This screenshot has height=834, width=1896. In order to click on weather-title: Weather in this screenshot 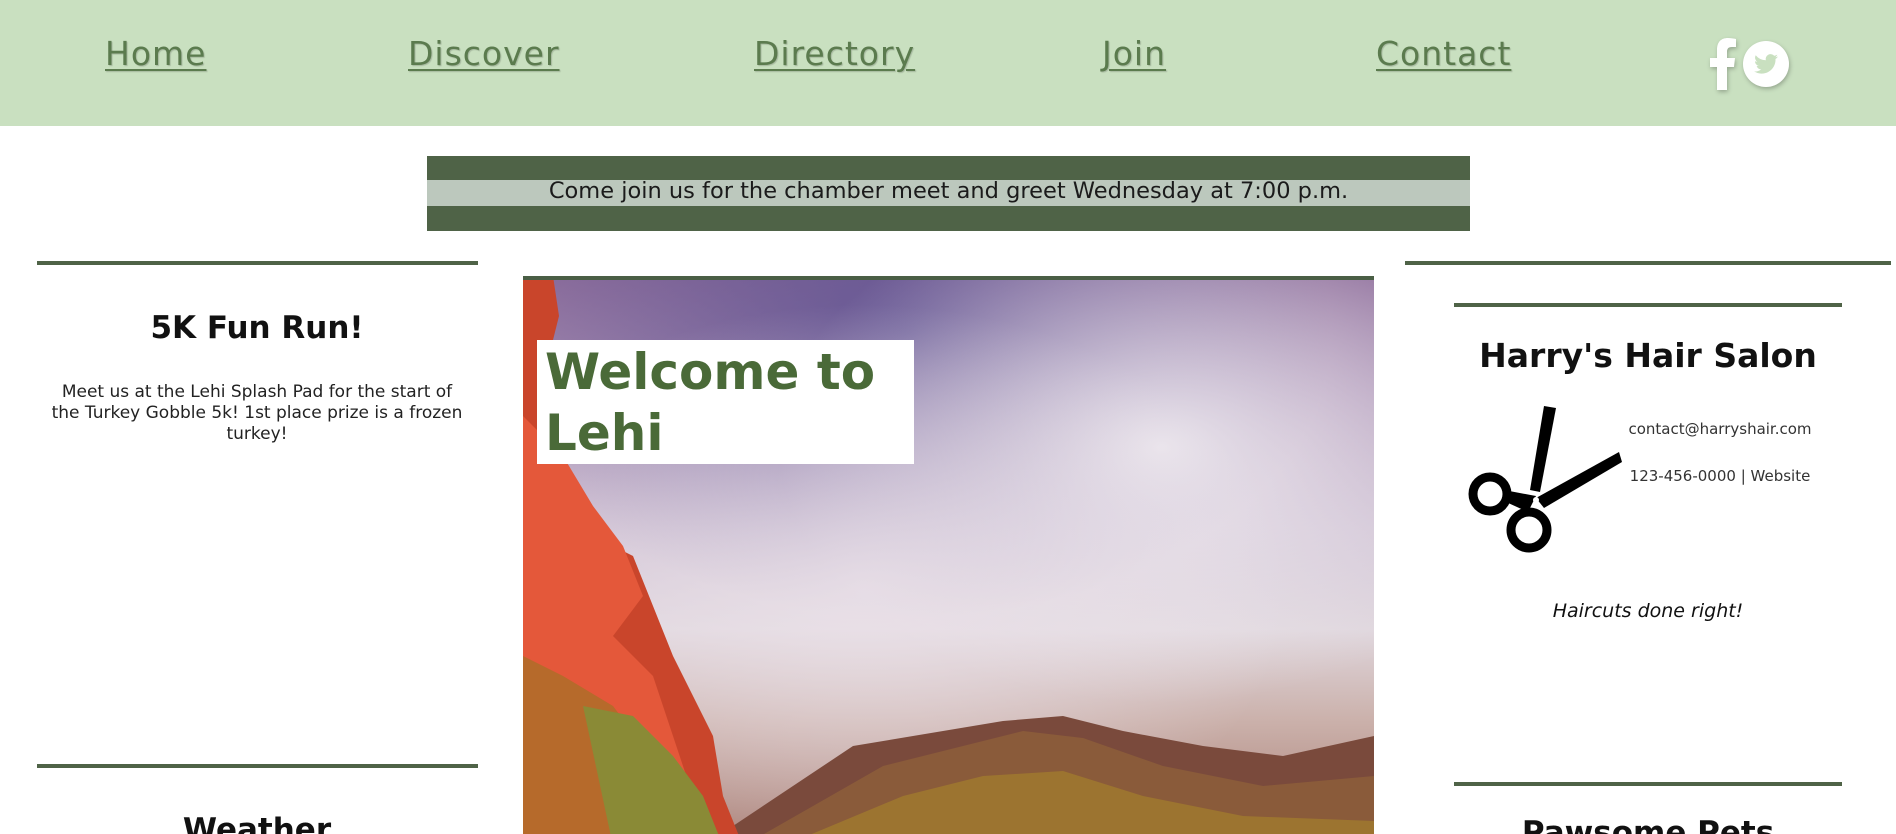, I will do `click(257, 823)`.